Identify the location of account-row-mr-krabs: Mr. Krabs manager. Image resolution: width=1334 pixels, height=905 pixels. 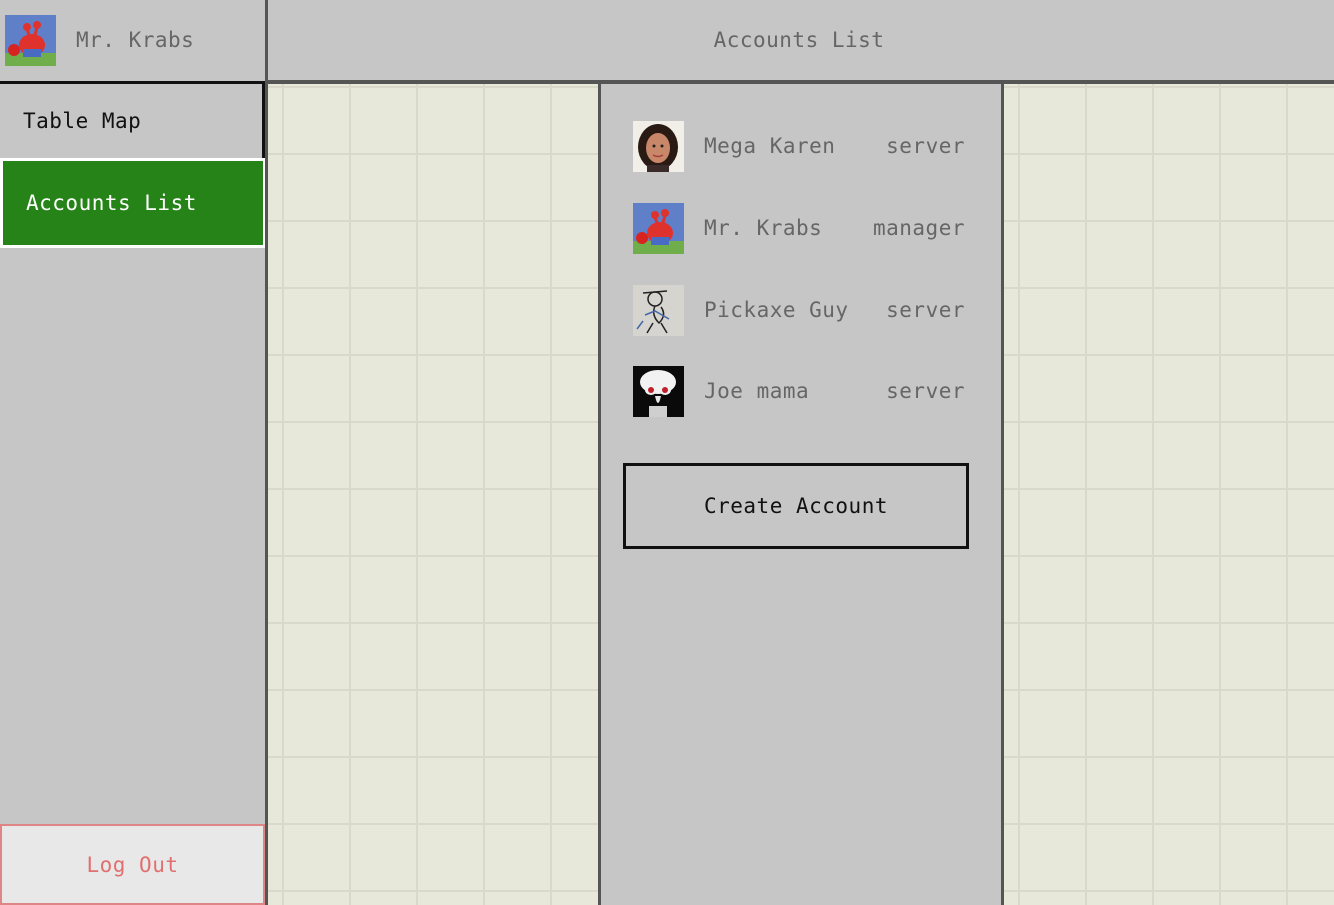
(803, 228).